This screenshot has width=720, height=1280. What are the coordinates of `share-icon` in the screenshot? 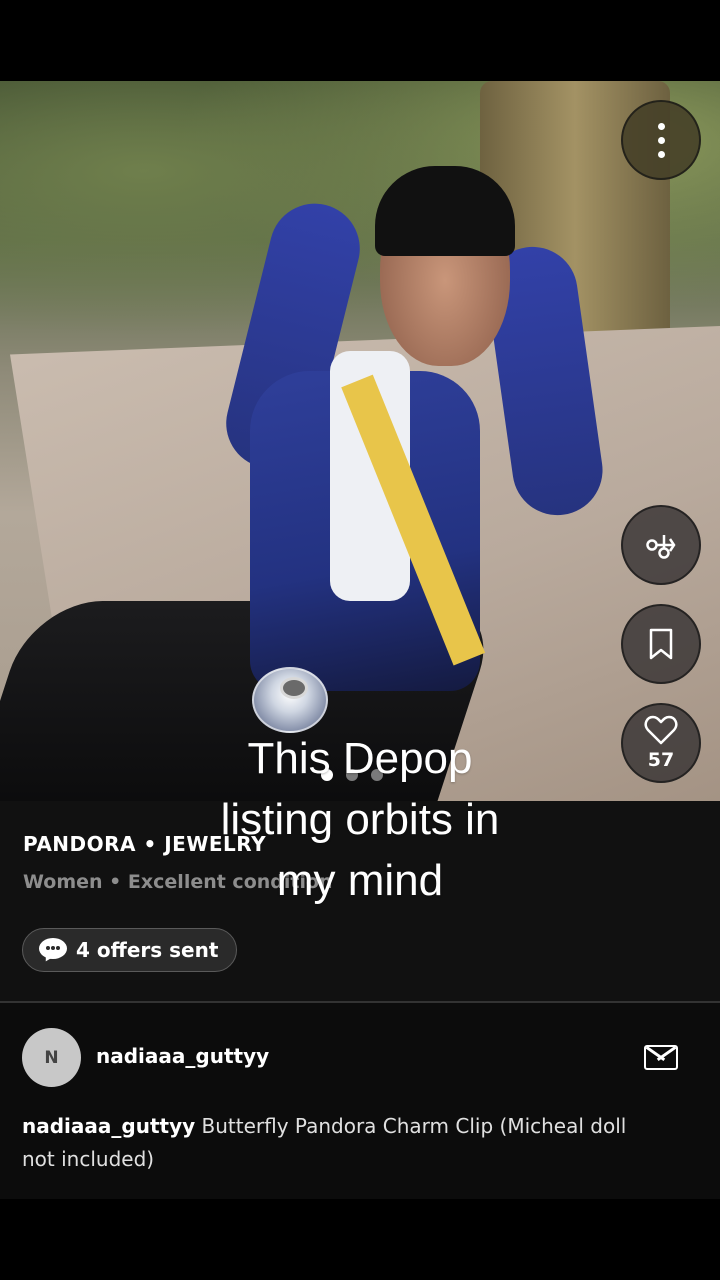 It's located at (661, 547).